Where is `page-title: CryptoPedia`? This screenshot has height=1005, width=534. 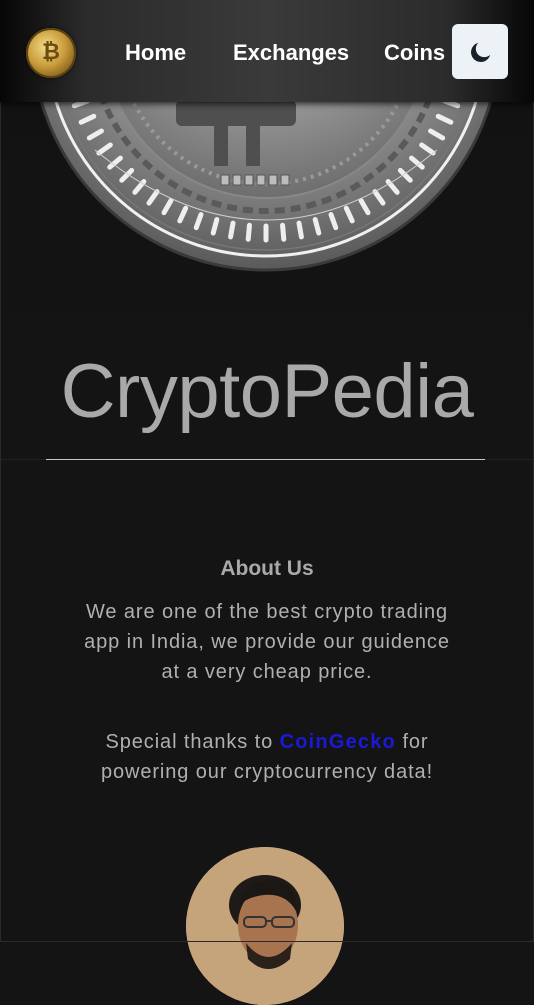 page-title: CryptoPedia is located at coordinates (267, 391).